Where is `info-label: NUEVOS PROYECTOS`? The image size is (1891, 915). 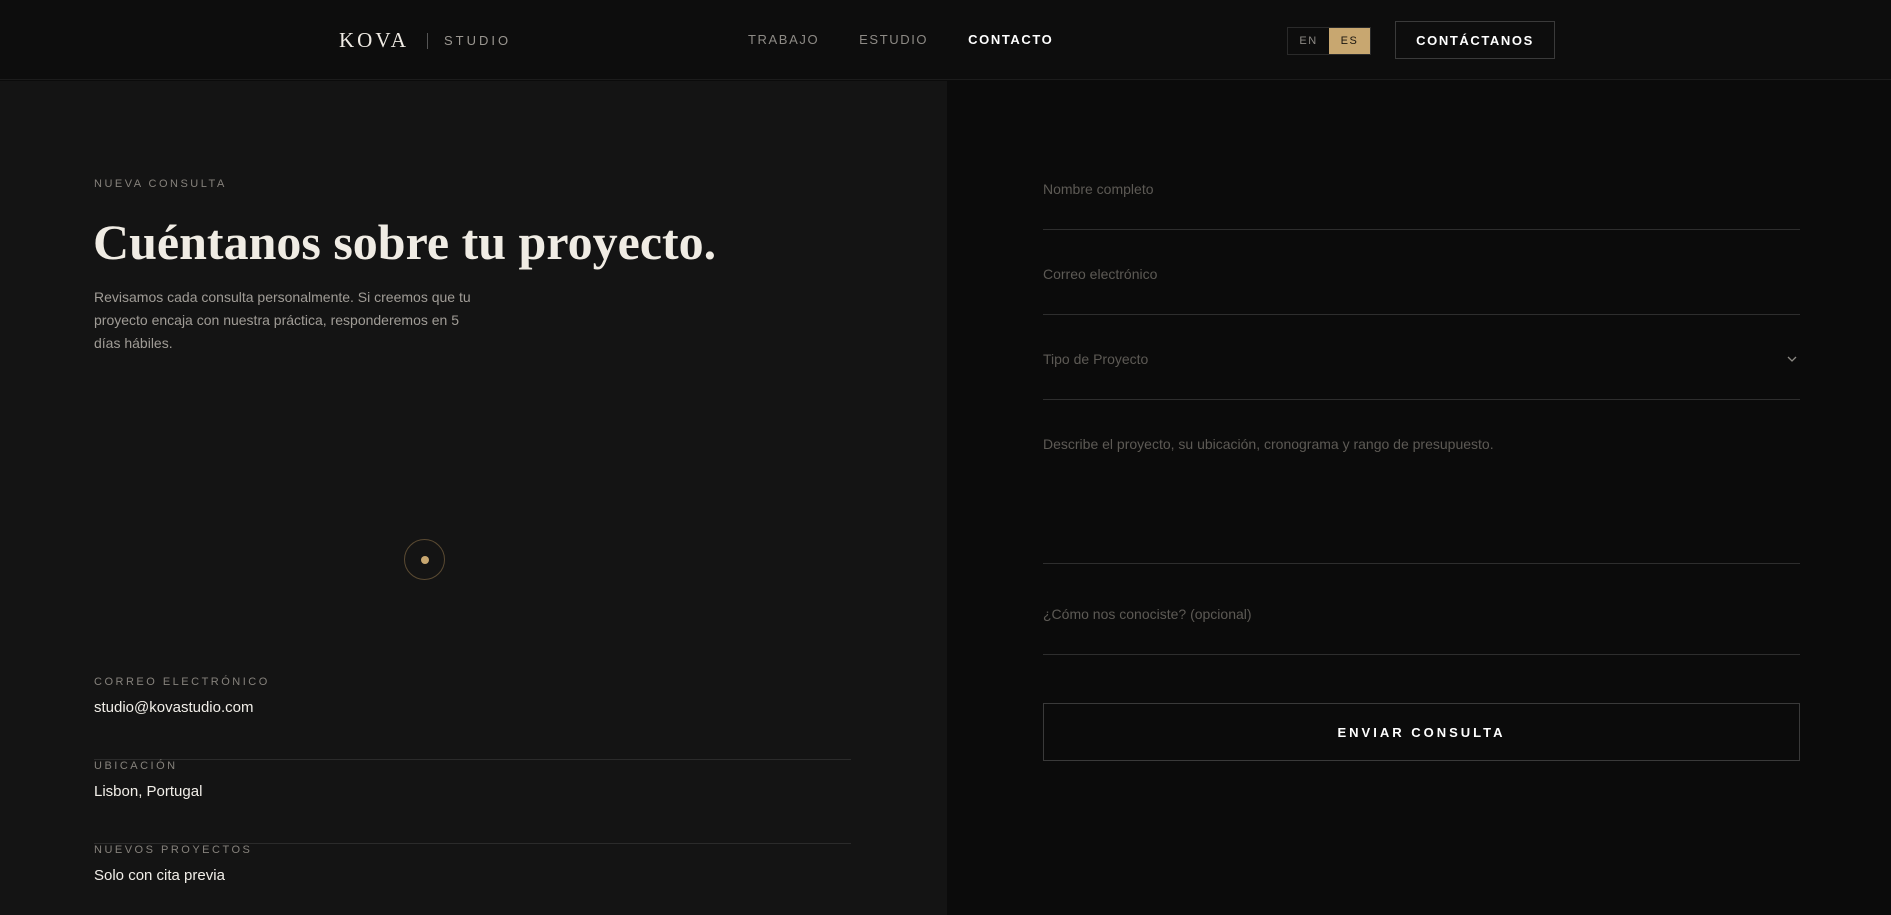
info-label: NUEVOS PROYECTOS is located at coordinates (173, 850).